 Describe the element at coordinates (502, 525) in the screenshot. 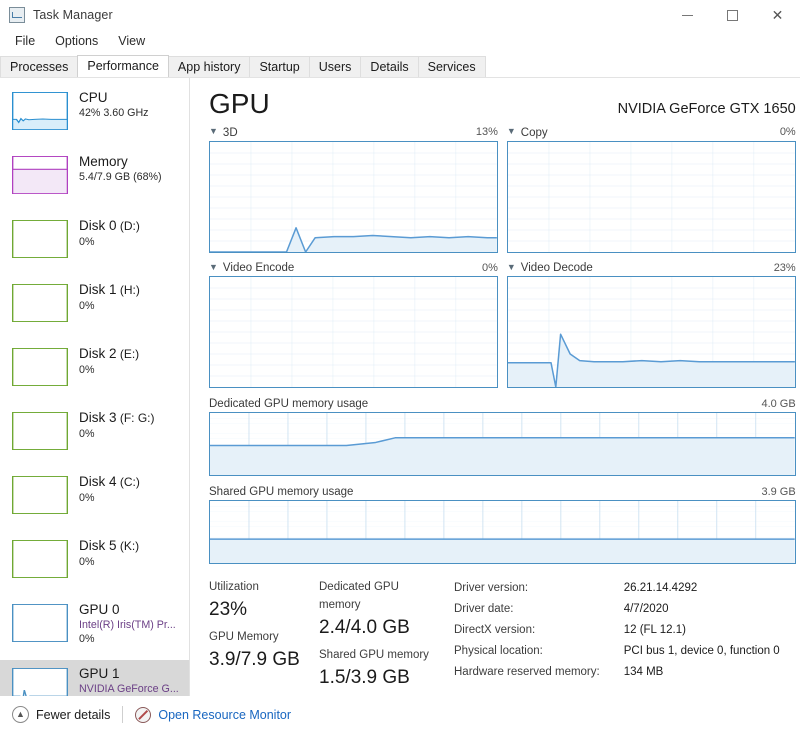

I see `shared-memory-graph: Shared GPU memory usage 3.9 GB` at that location.